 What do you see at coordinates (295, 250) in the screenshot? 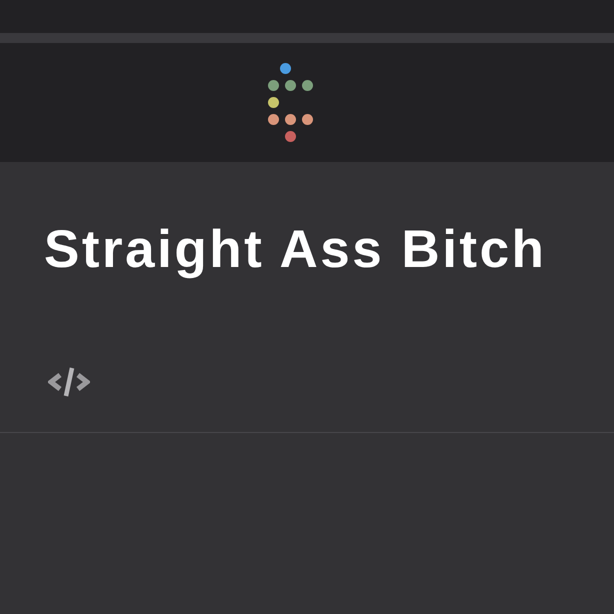
I see `page-title: Straight Ass Bitch` at bounding box center [295, 250].